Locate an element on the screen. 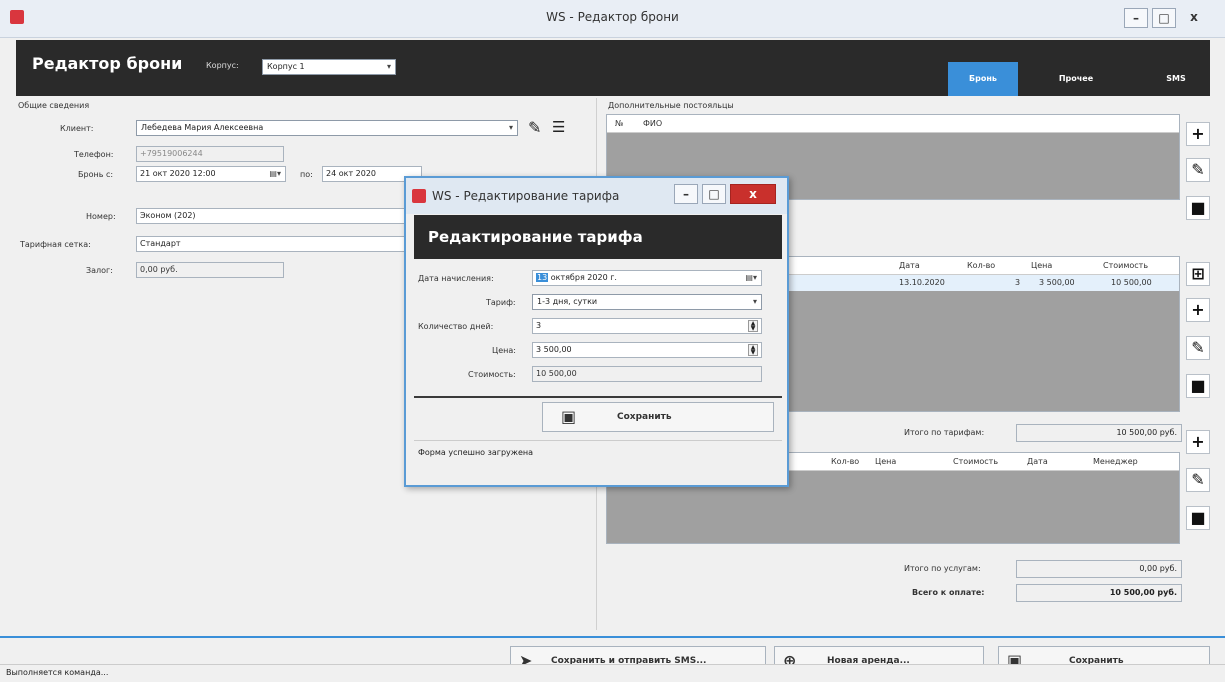  tab-other: Прочее is located at coordinates (1076, 79).